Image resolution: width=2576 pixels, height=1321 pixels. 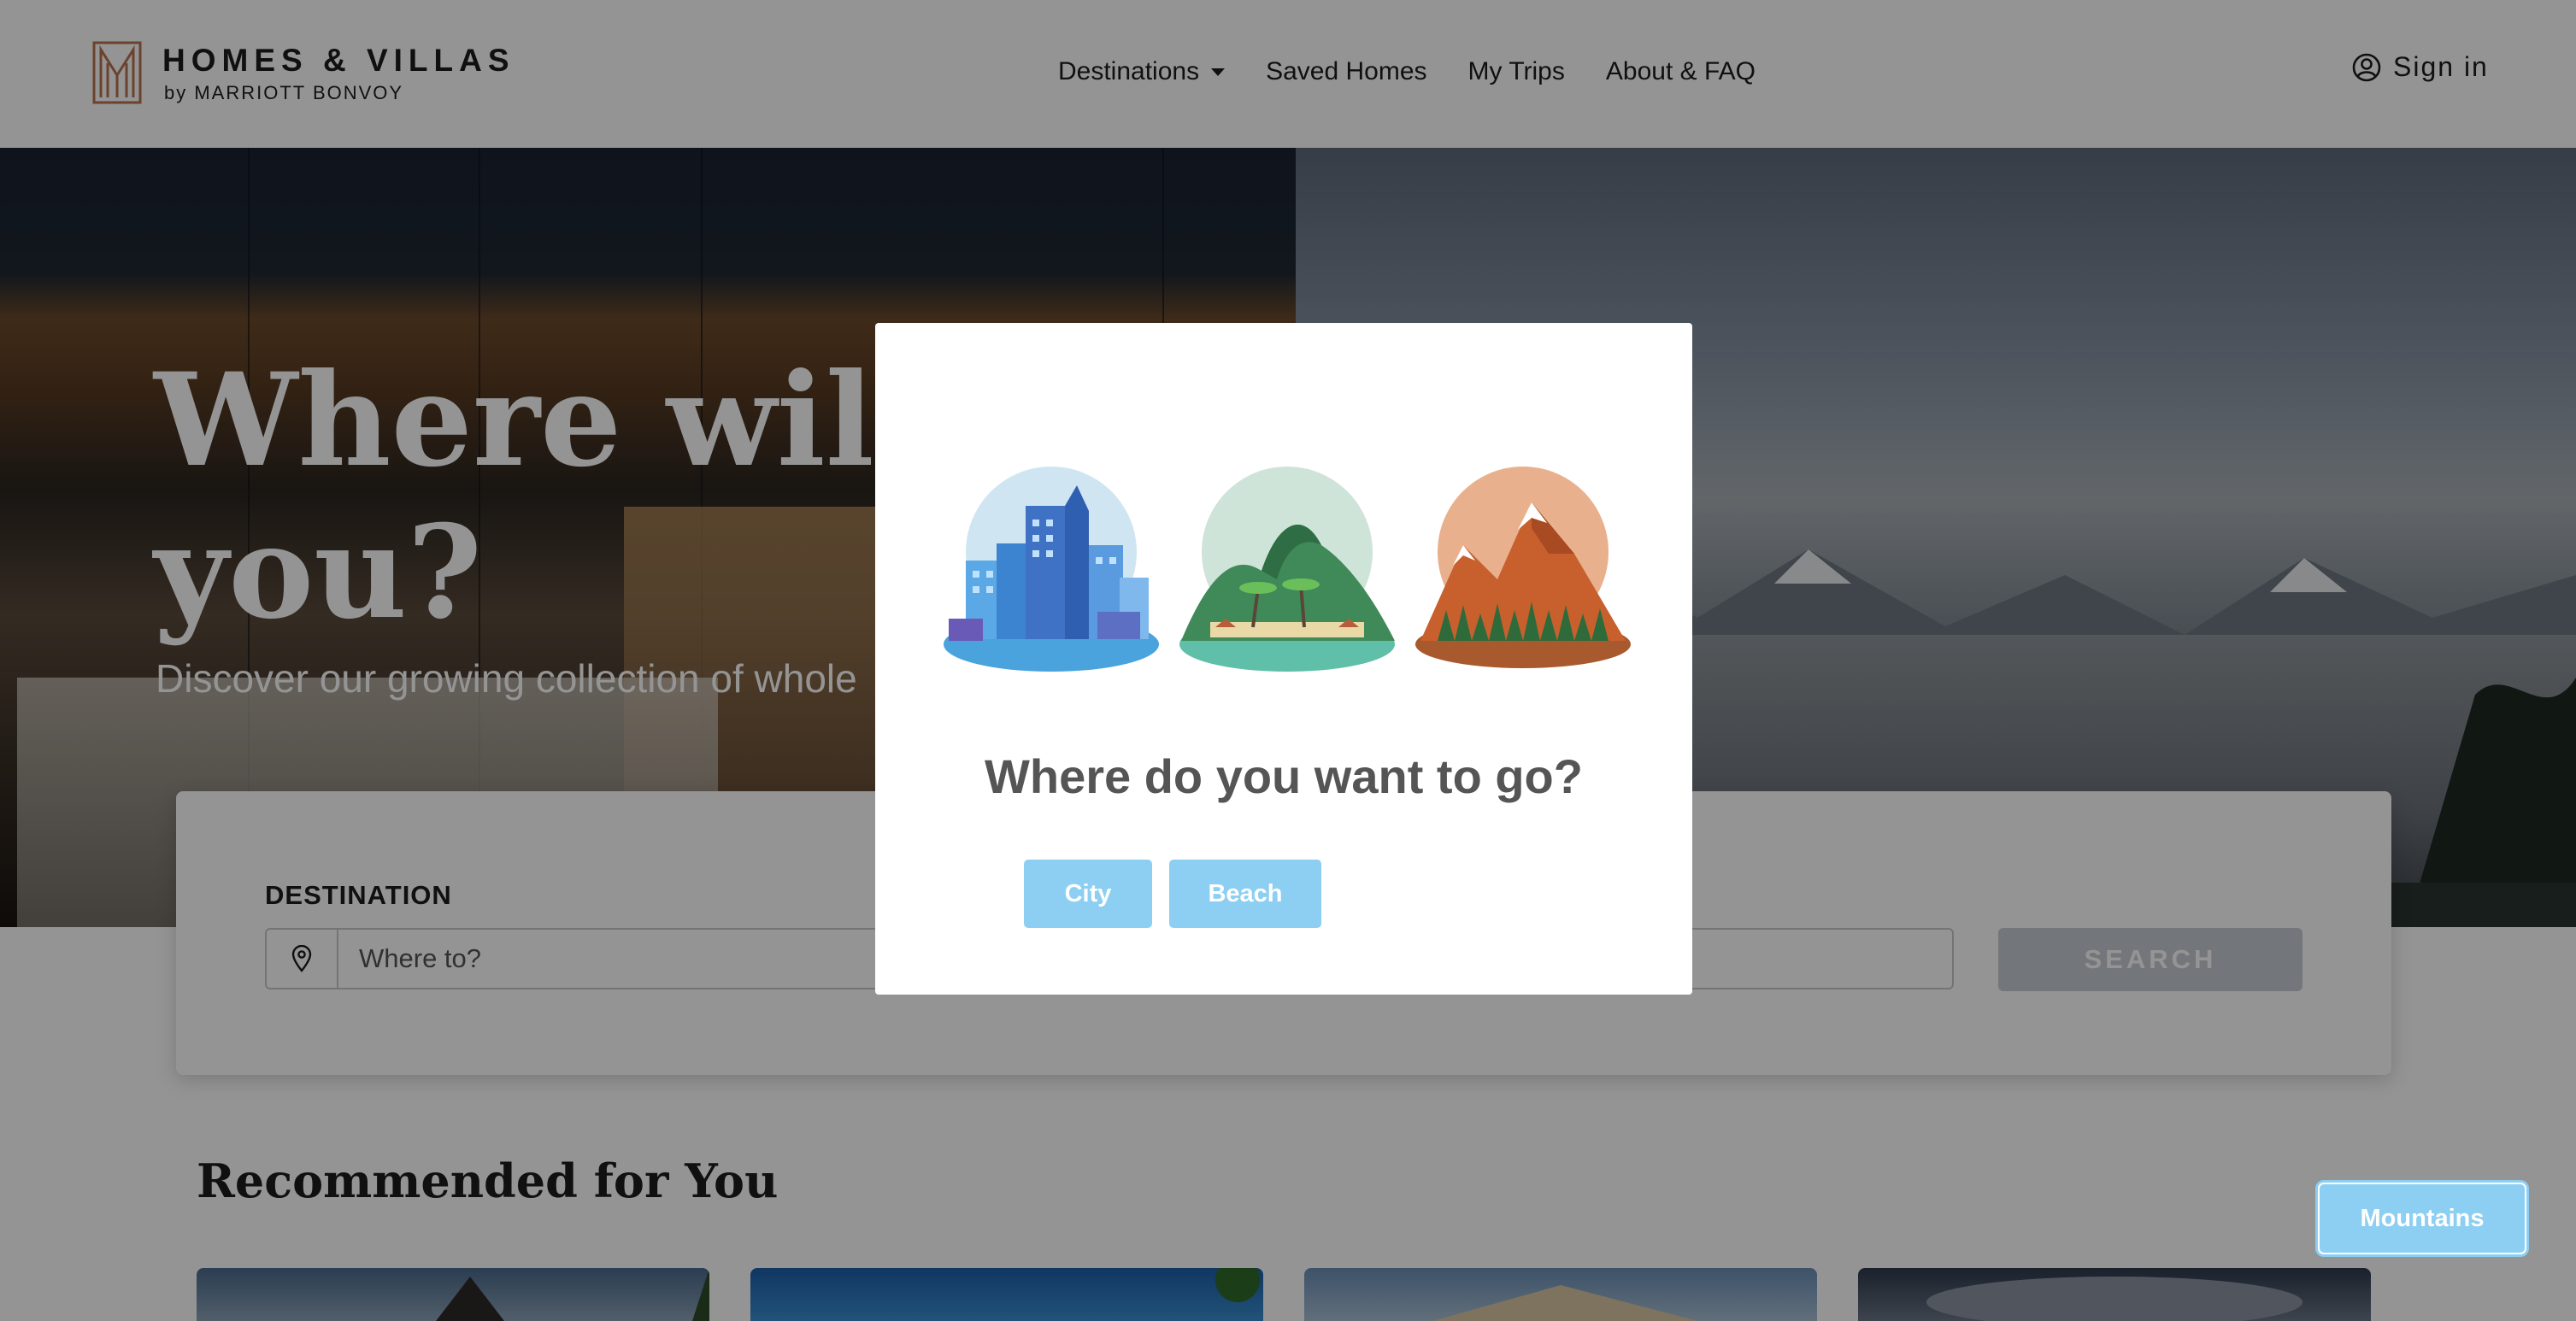 What do you see at coordinates (1523, 567) in the screenshot?
I see `mountains-illustration` at bounding box center [1523, 567].